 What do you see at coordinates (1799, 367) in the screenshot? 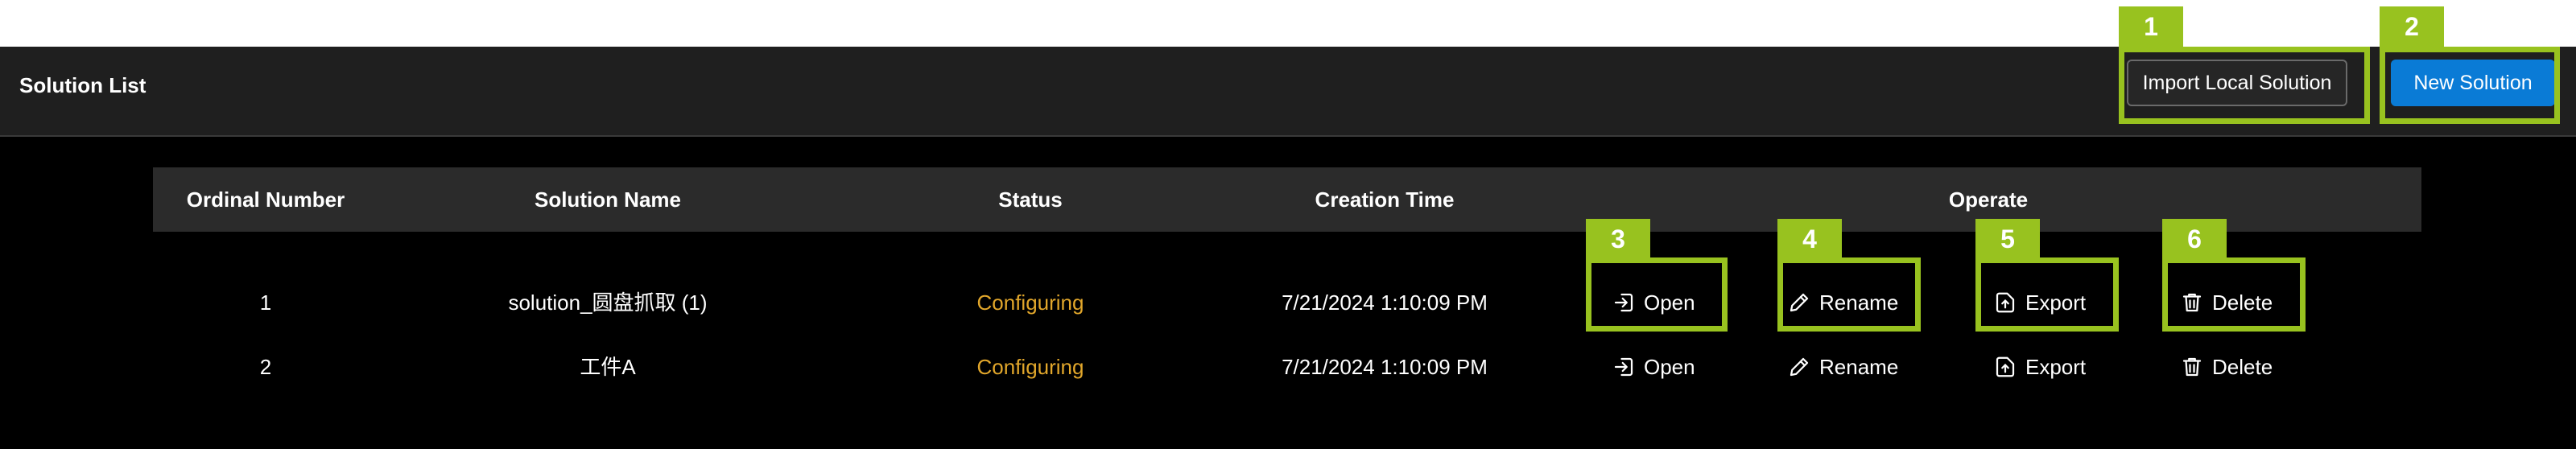
I see `rename-pencil-icon` at bounding box center [1799, 367].